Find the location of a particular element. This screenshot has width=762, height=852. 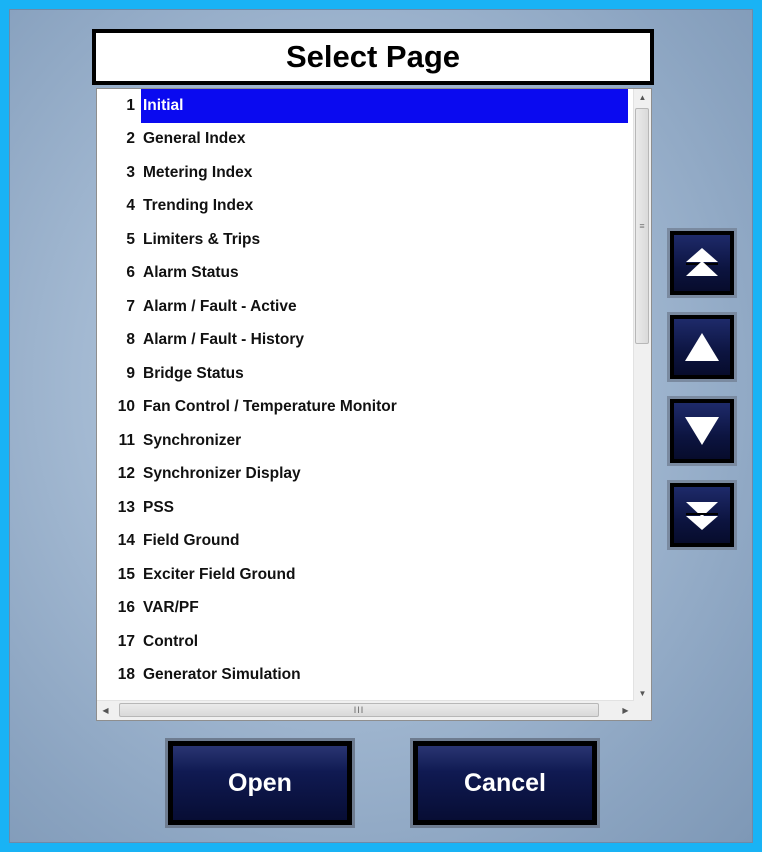

cancel-button-label: Cancel is located at coordinates (505, 783).